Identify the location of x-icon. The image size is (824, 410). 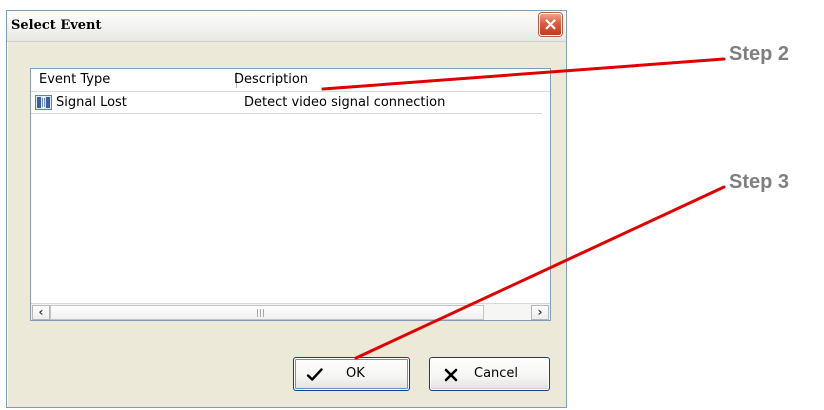
(451, 375).